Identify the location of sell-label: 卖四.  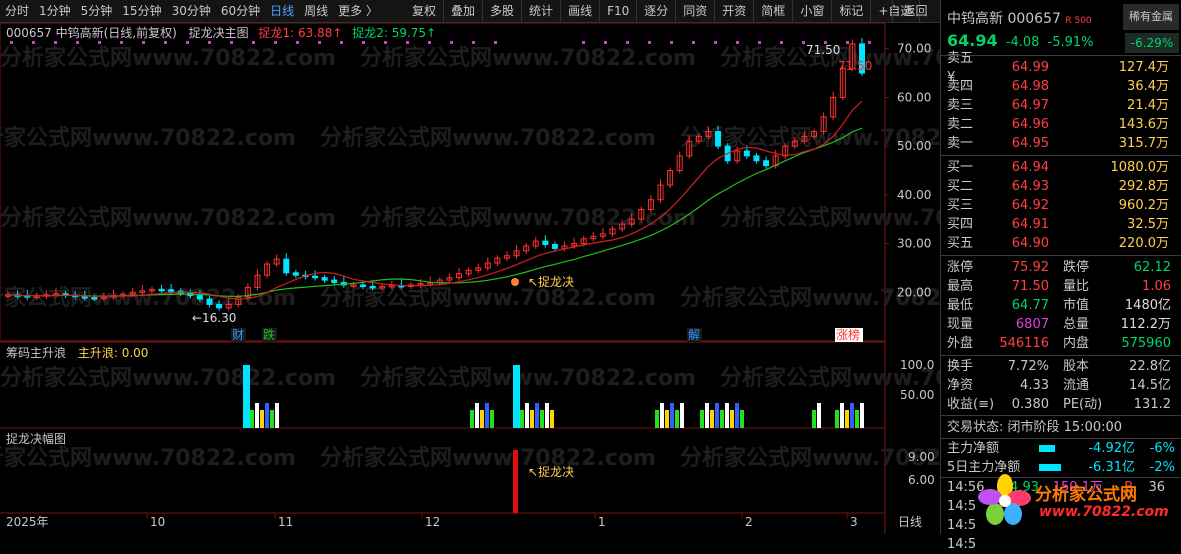
(960, 86).